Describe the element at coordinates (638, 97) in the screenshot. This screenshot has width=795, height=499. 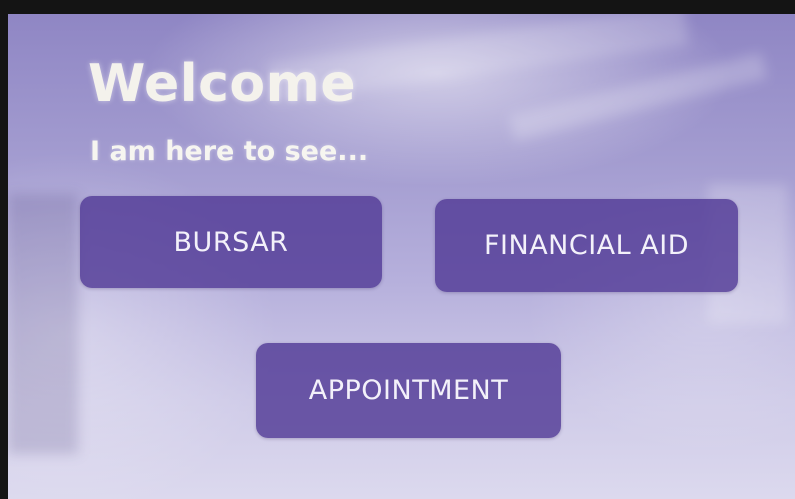
I see `background-glare` at that location.